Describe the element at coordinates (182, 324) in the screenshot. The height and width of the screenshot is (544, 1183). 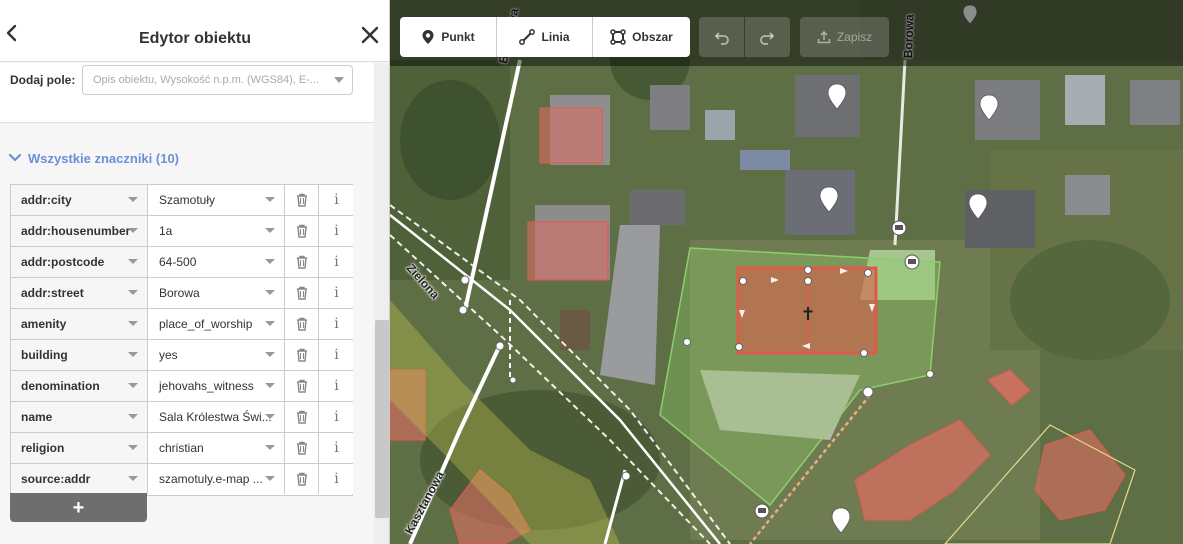
I see `tag-row: amenity place_of_worship i` at that location.